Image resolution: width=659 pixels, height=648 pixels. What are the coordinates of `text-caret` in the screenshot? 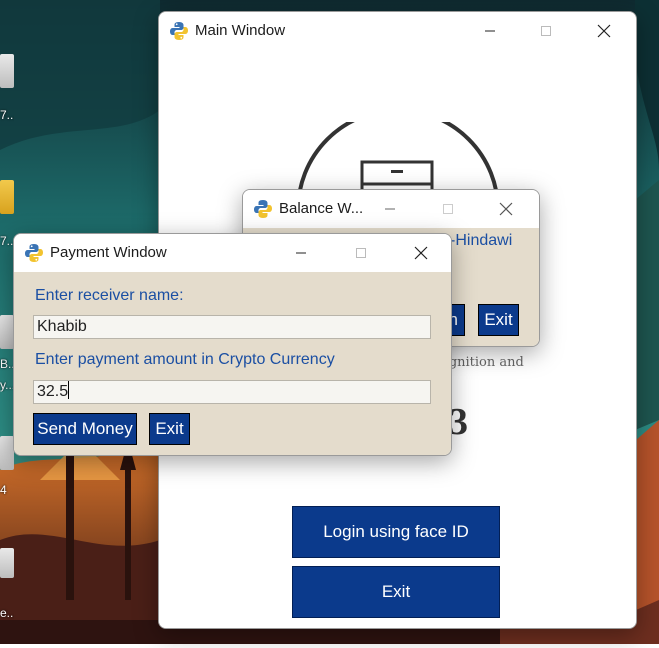 It's located at (69, 390).